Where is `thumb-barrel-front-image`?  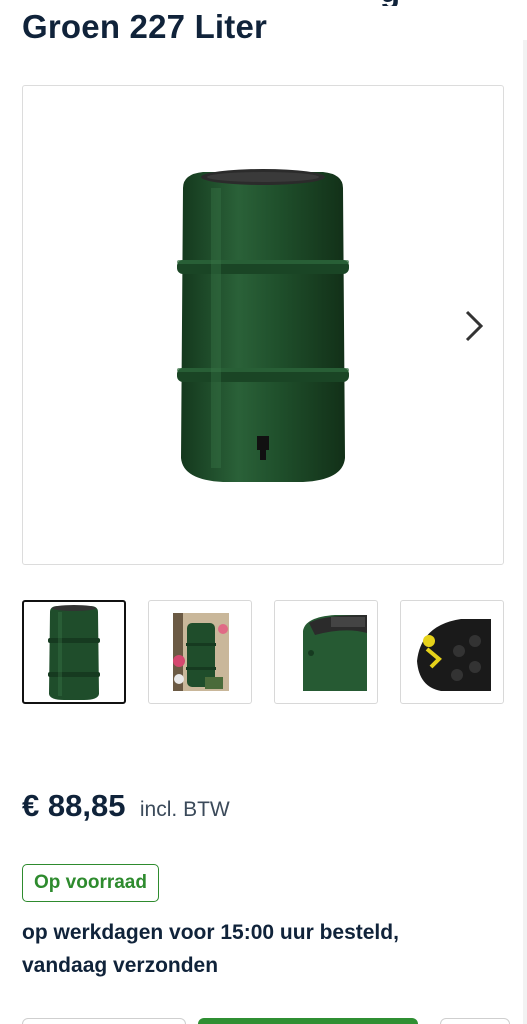
thumb-barrel-front-image is located at coordinates (74, 652).